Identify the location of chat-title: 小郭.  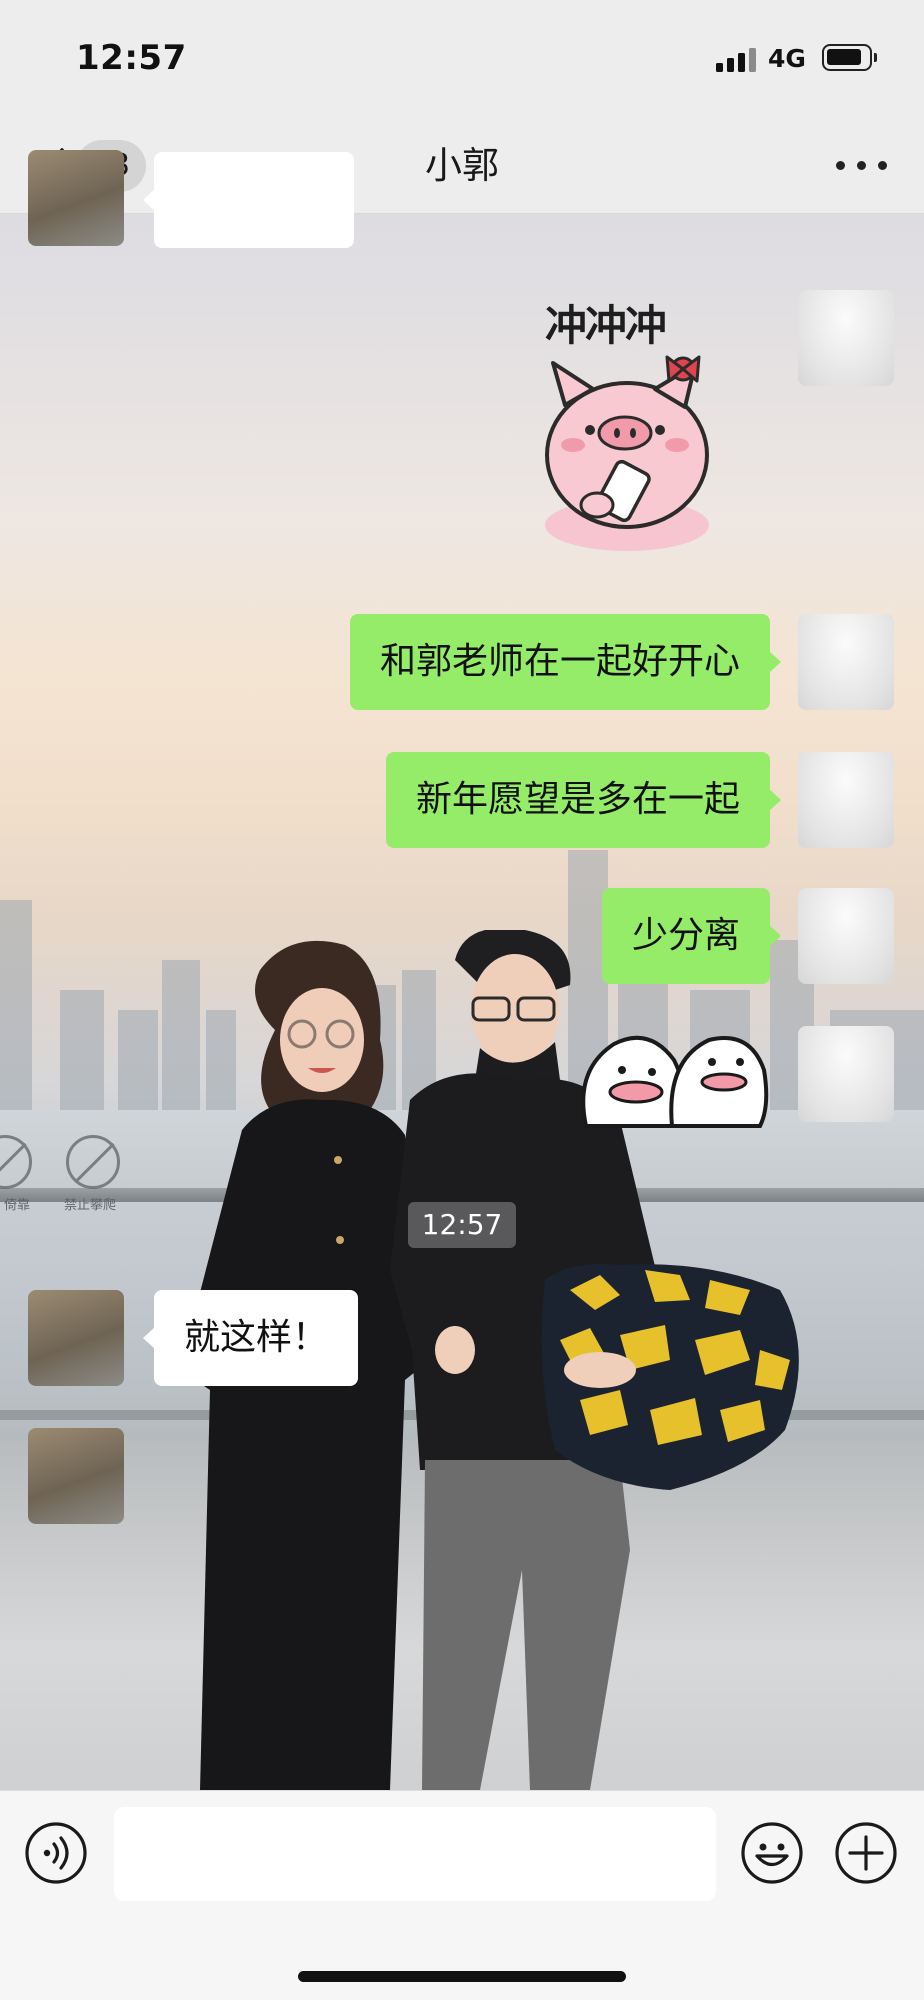
(462, 165).